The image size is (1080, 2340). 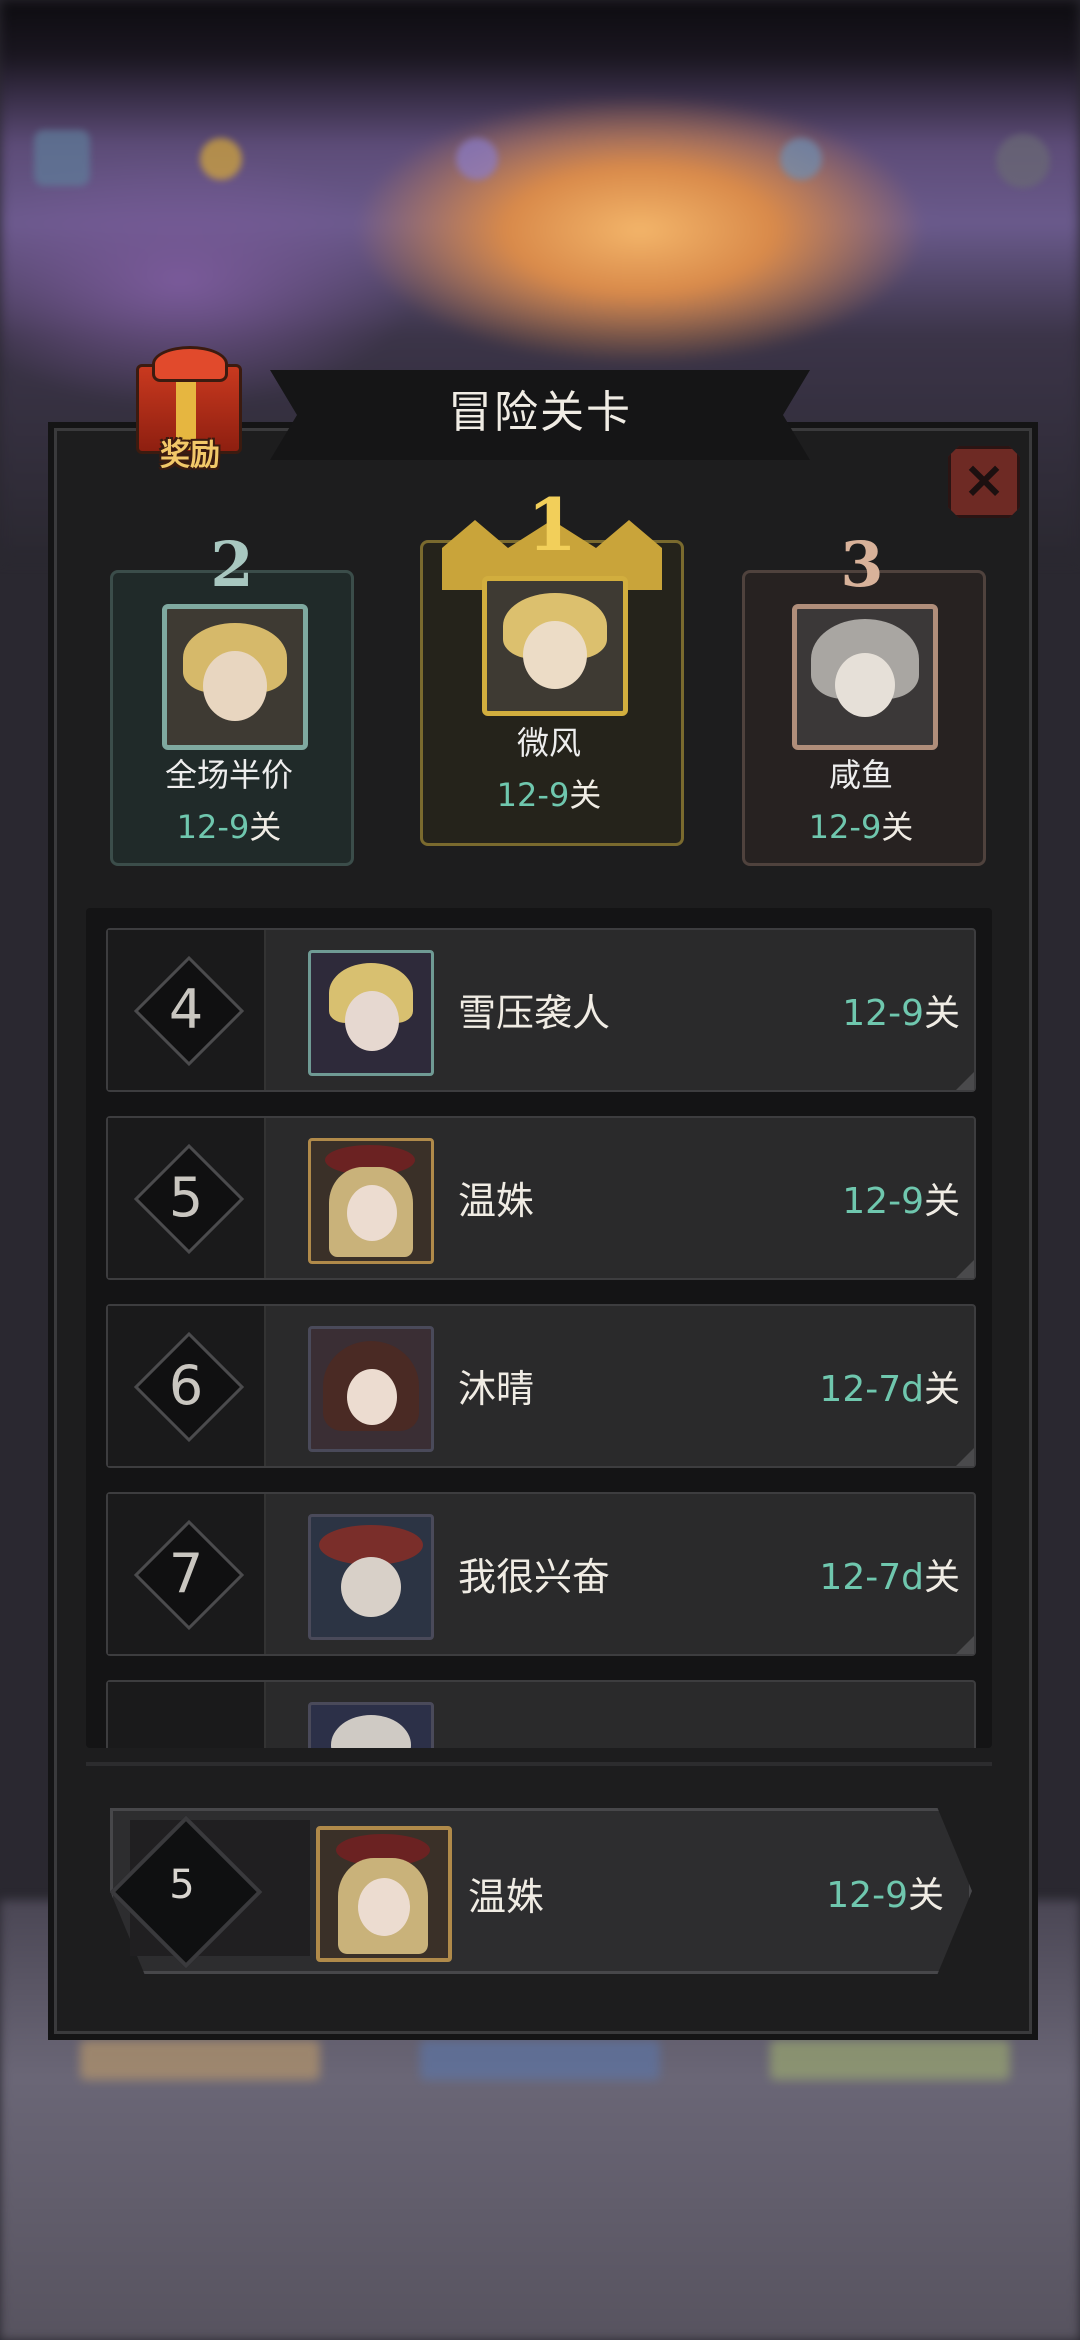 I want to click on gold-coin-icon, so click(x=221, y=159).